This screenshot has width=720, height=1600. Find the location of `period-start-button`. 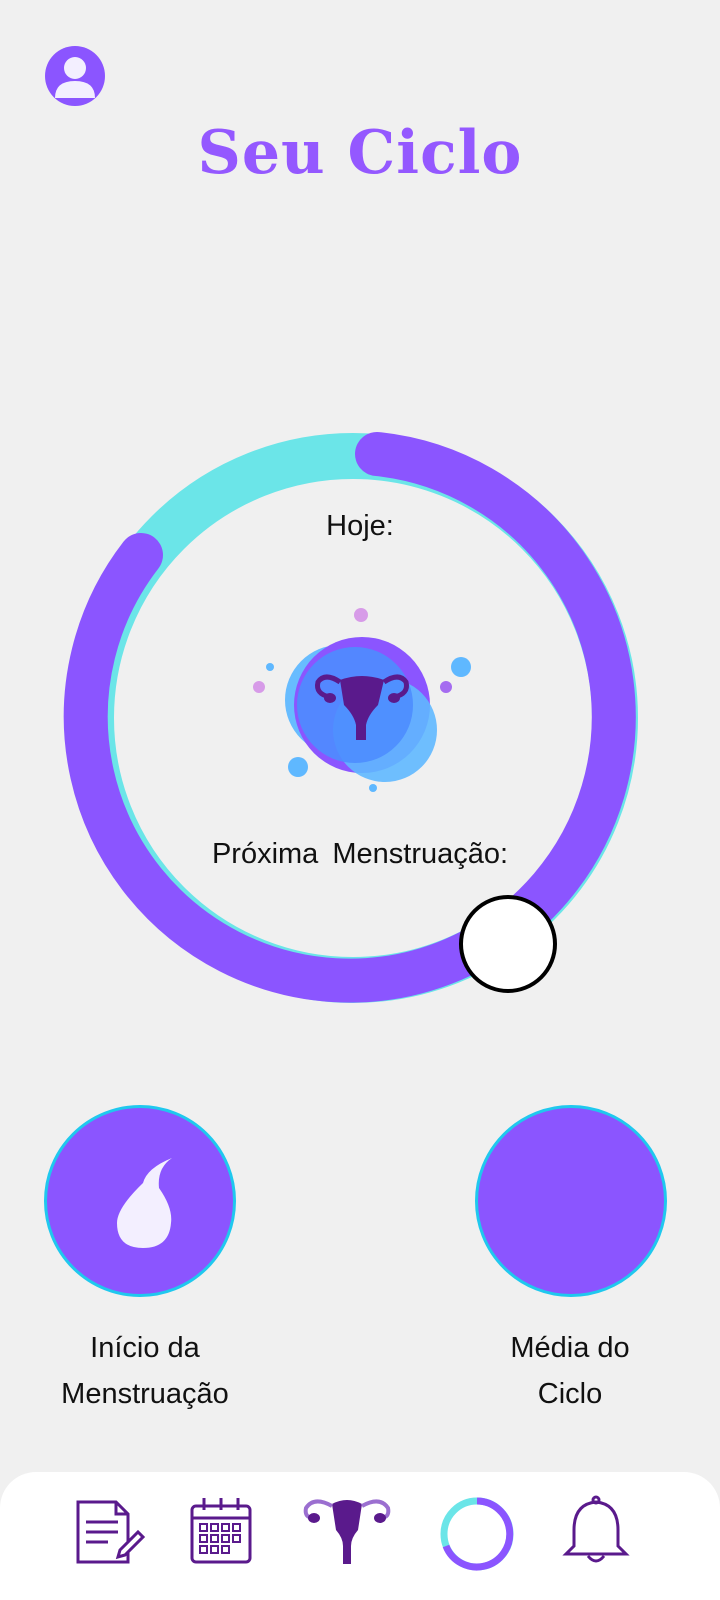

period-start-button is located at coordinates (140, 1201).